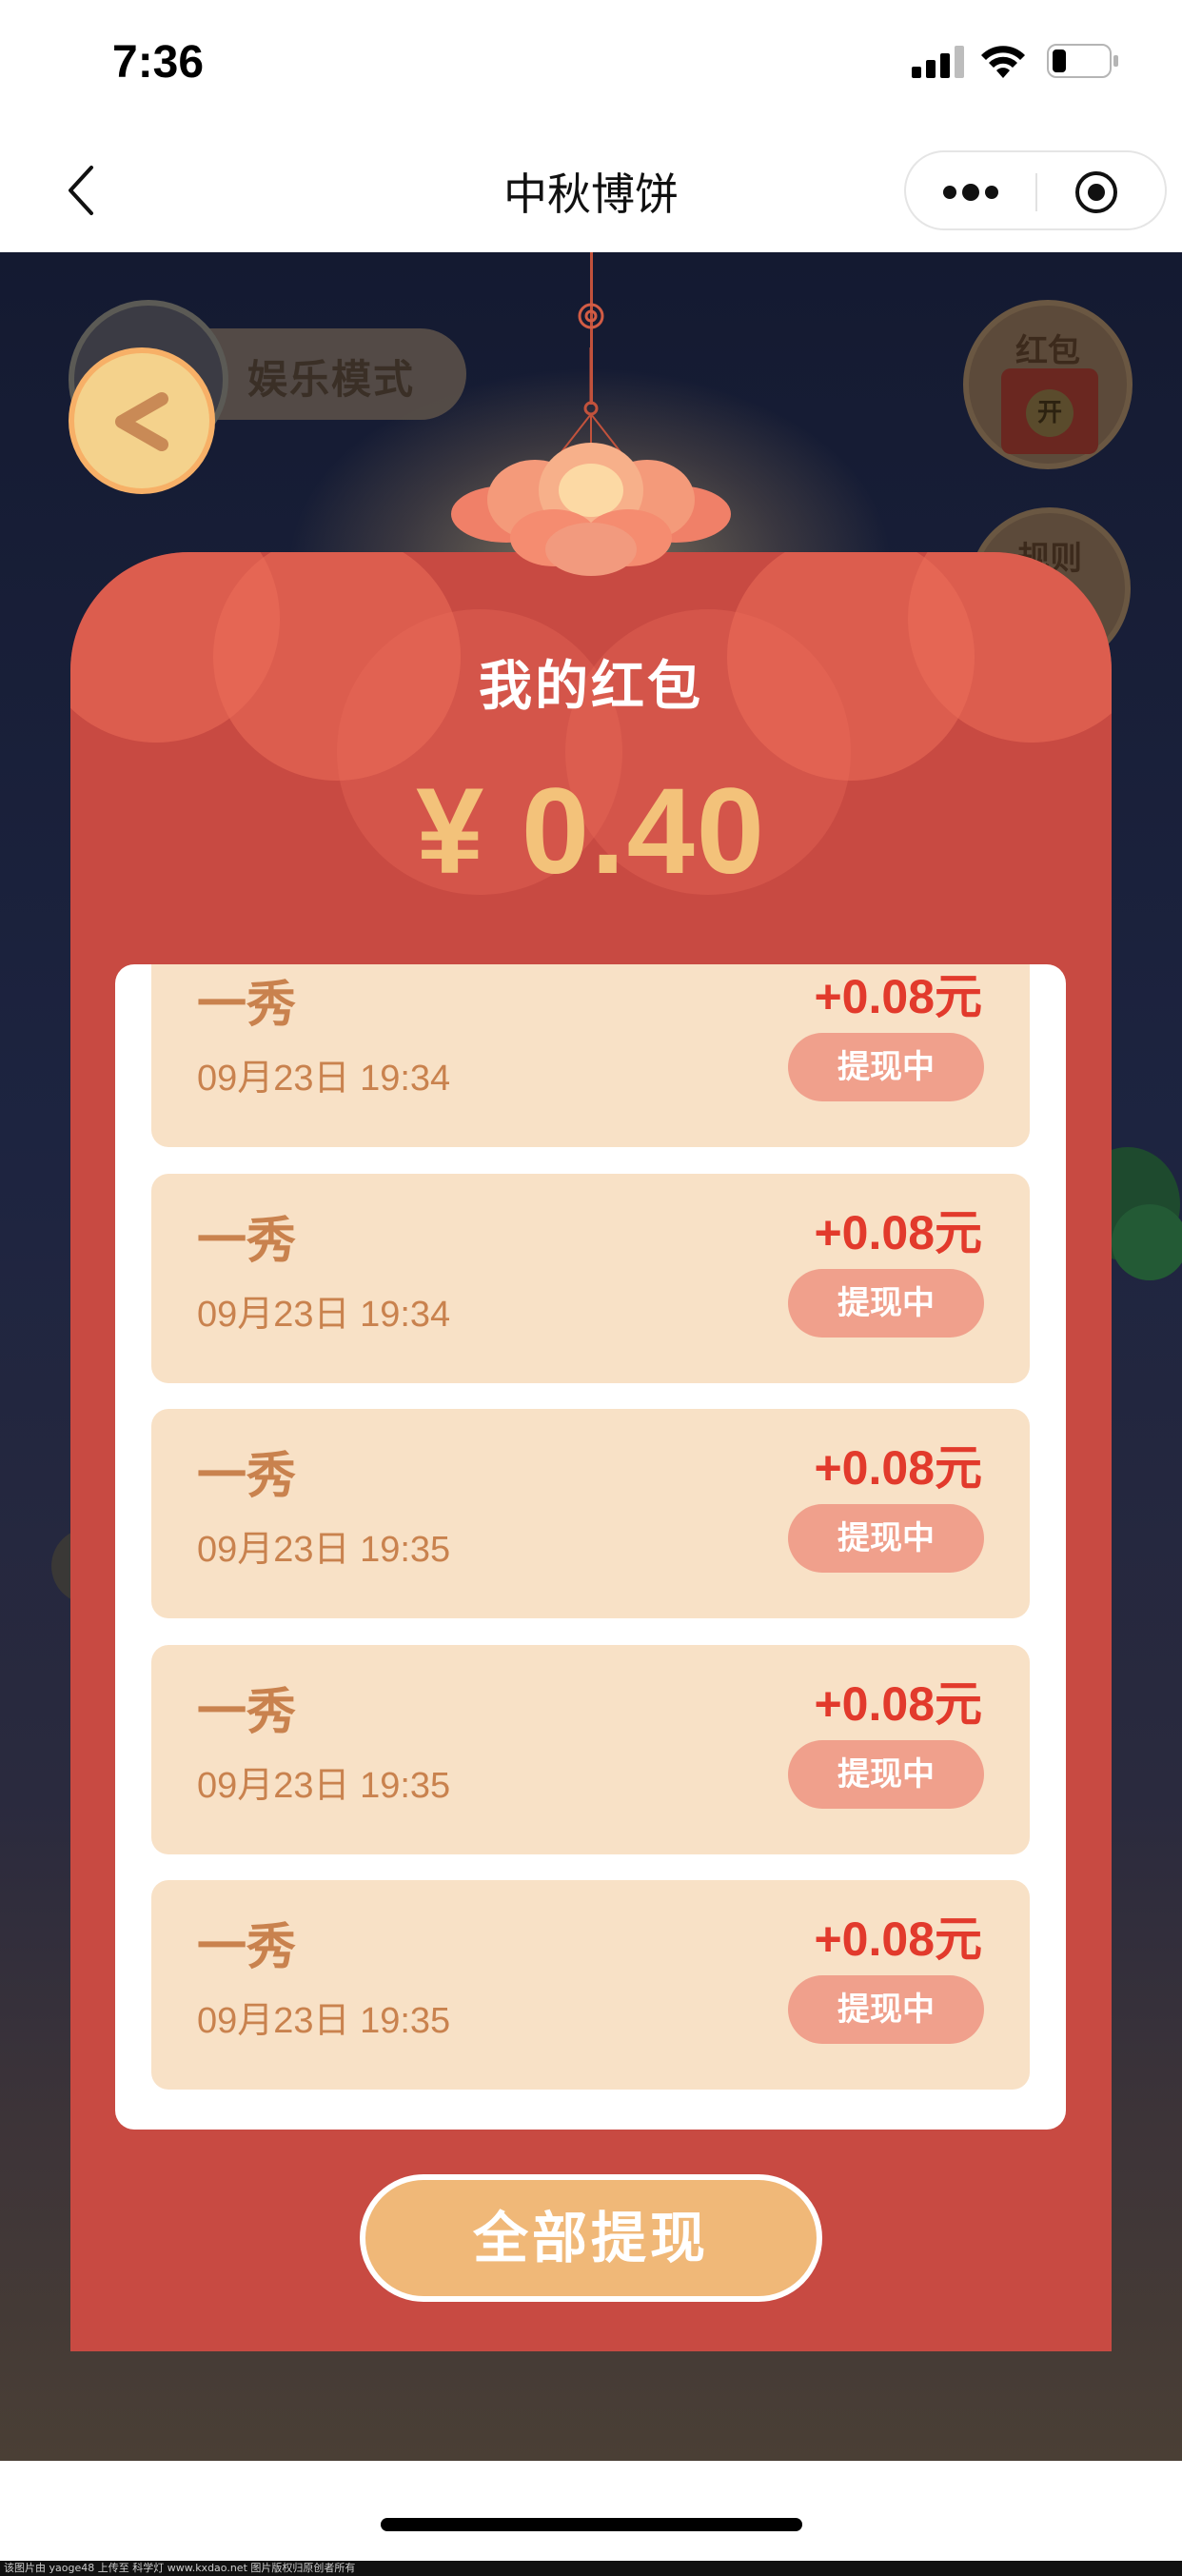 The width and height of the screenshot is (1182, 2576). What do you see at coordinates (591, 462) in the screenshot?
I see `lotus-lantern-icon` at bounding box center [591, 462].